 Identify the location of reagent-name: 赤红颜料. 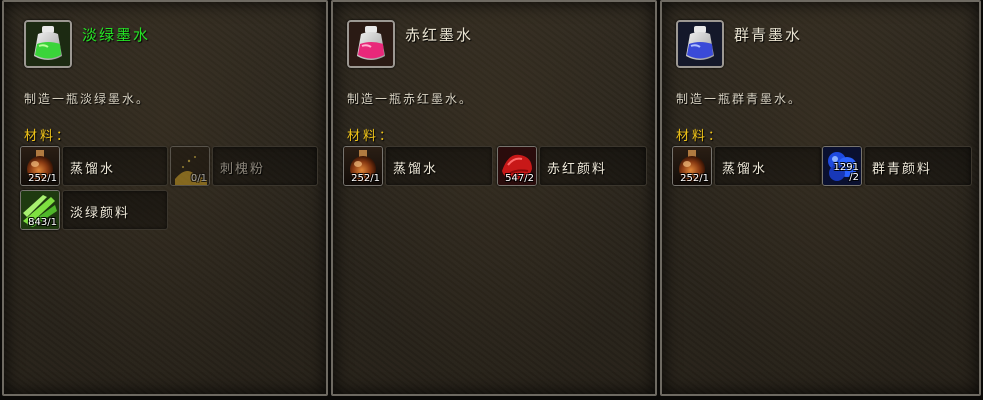
(577, 169).